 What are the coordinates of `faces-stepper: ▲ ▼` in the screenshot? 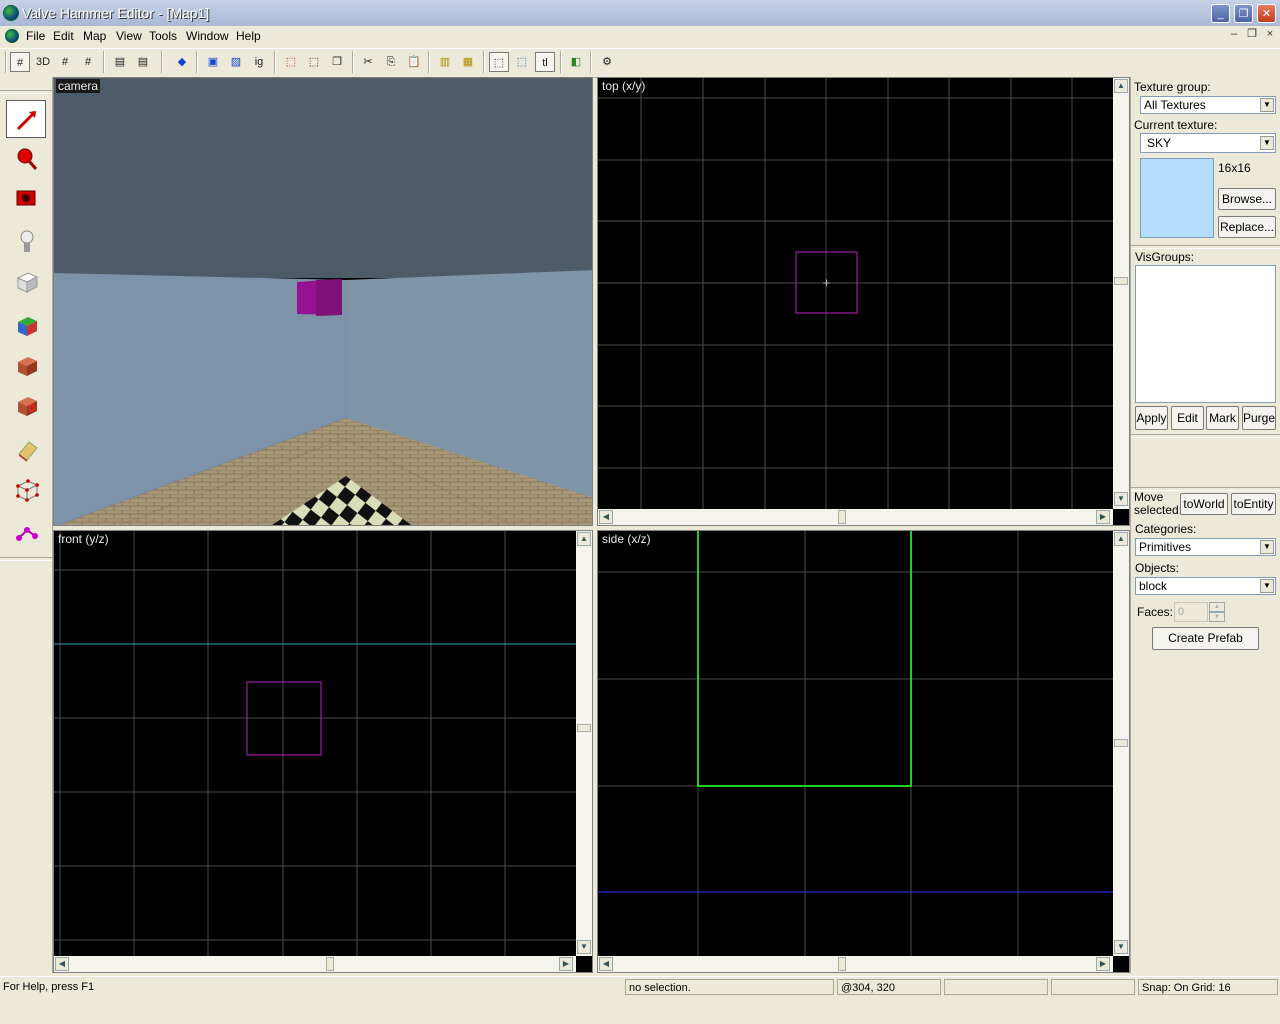 It's located at (1217, 612).